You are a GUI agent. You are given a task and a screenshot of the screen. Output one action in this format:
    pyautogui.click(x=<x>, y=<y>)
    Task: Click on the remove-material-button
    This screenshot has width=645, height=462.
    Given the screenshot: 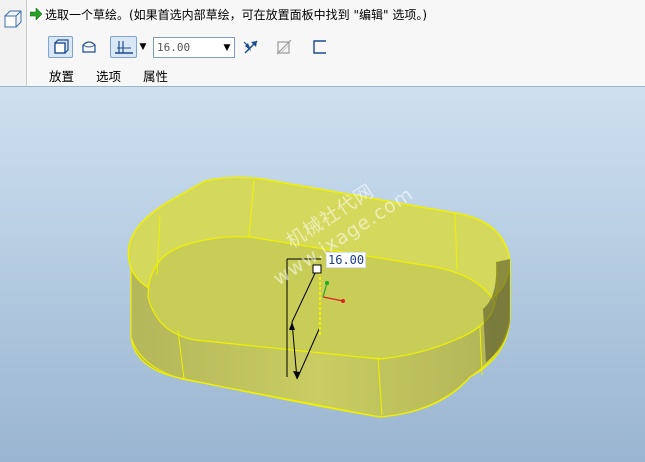 What is the action you would take?
    pyautogui.click(x=284, y=47)
    